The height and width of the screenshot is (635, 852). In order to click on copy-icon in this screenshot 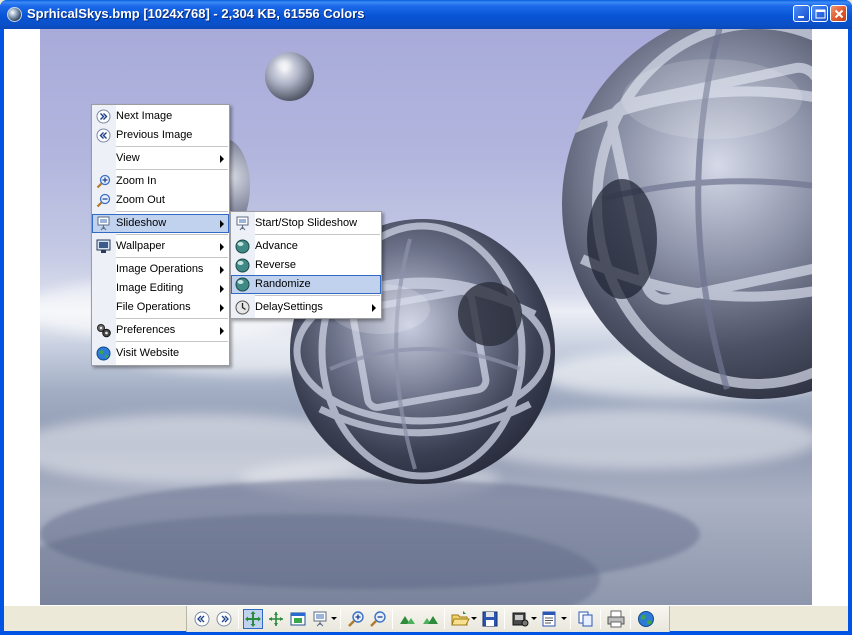, I will do `click(586, 619)`.